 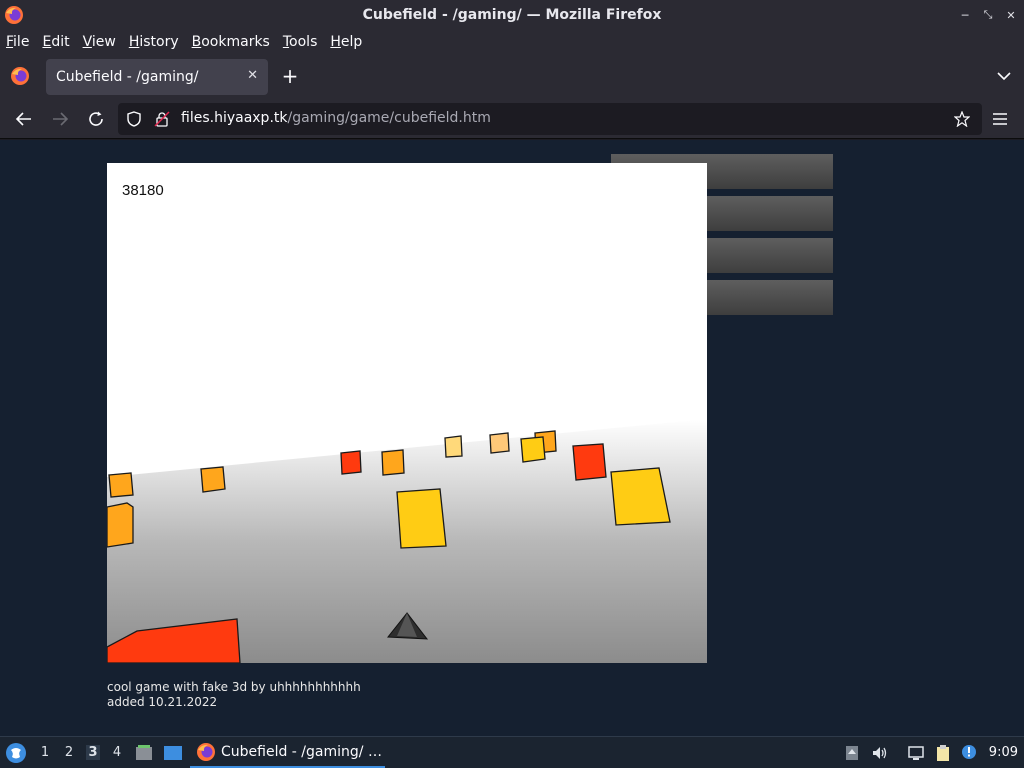 I want to click on tracking-protection-shield-icon, so click(x=134, y=119).